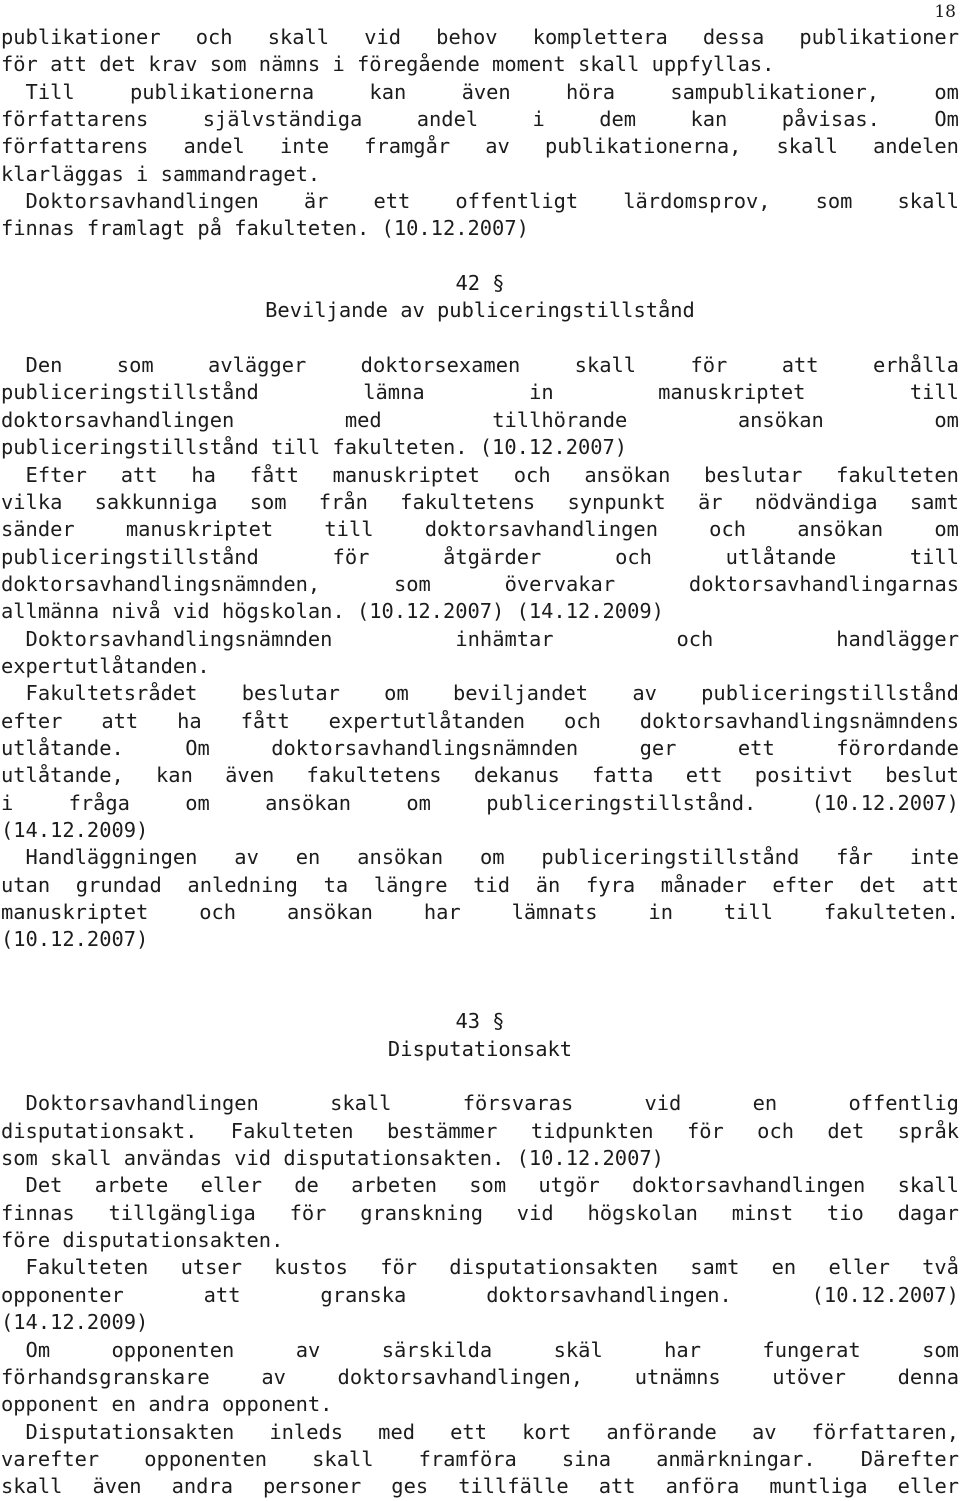 Image resolution: width=960 pixels, height=1501 pixels. I want to click on text-word: lämna, so click(394, 392).